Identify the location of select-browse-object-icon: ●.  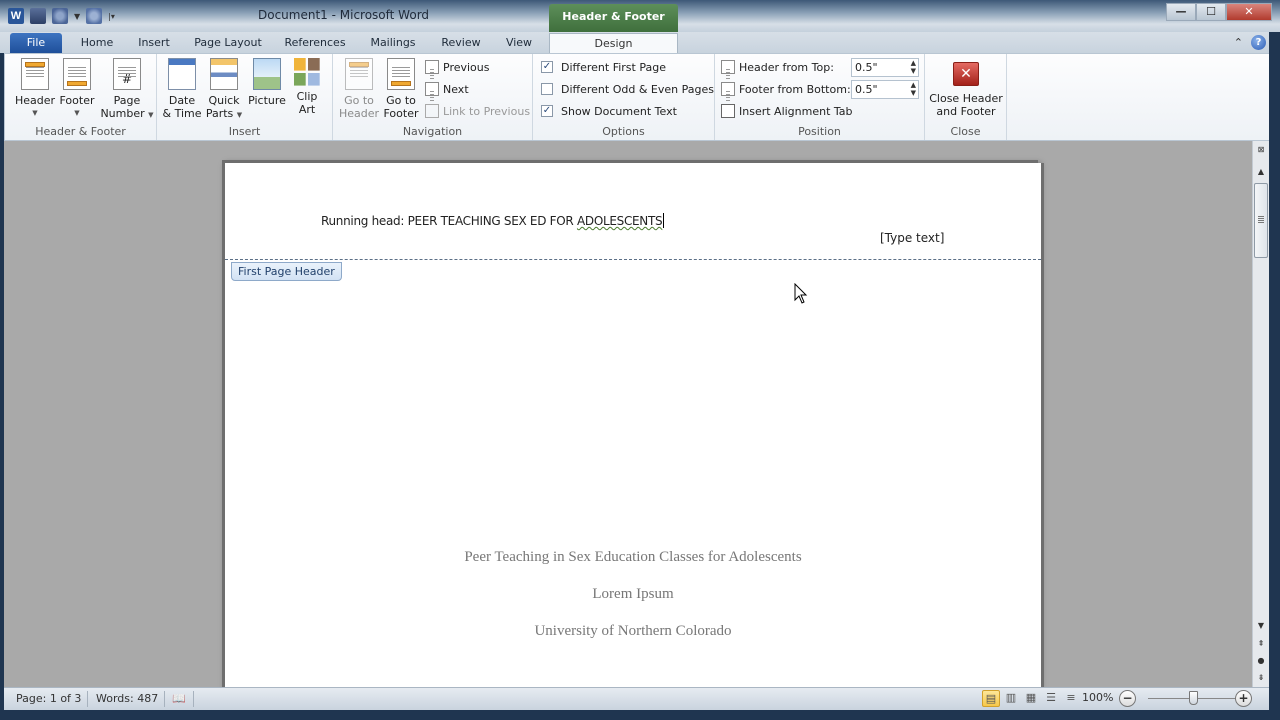
(1261, 661).